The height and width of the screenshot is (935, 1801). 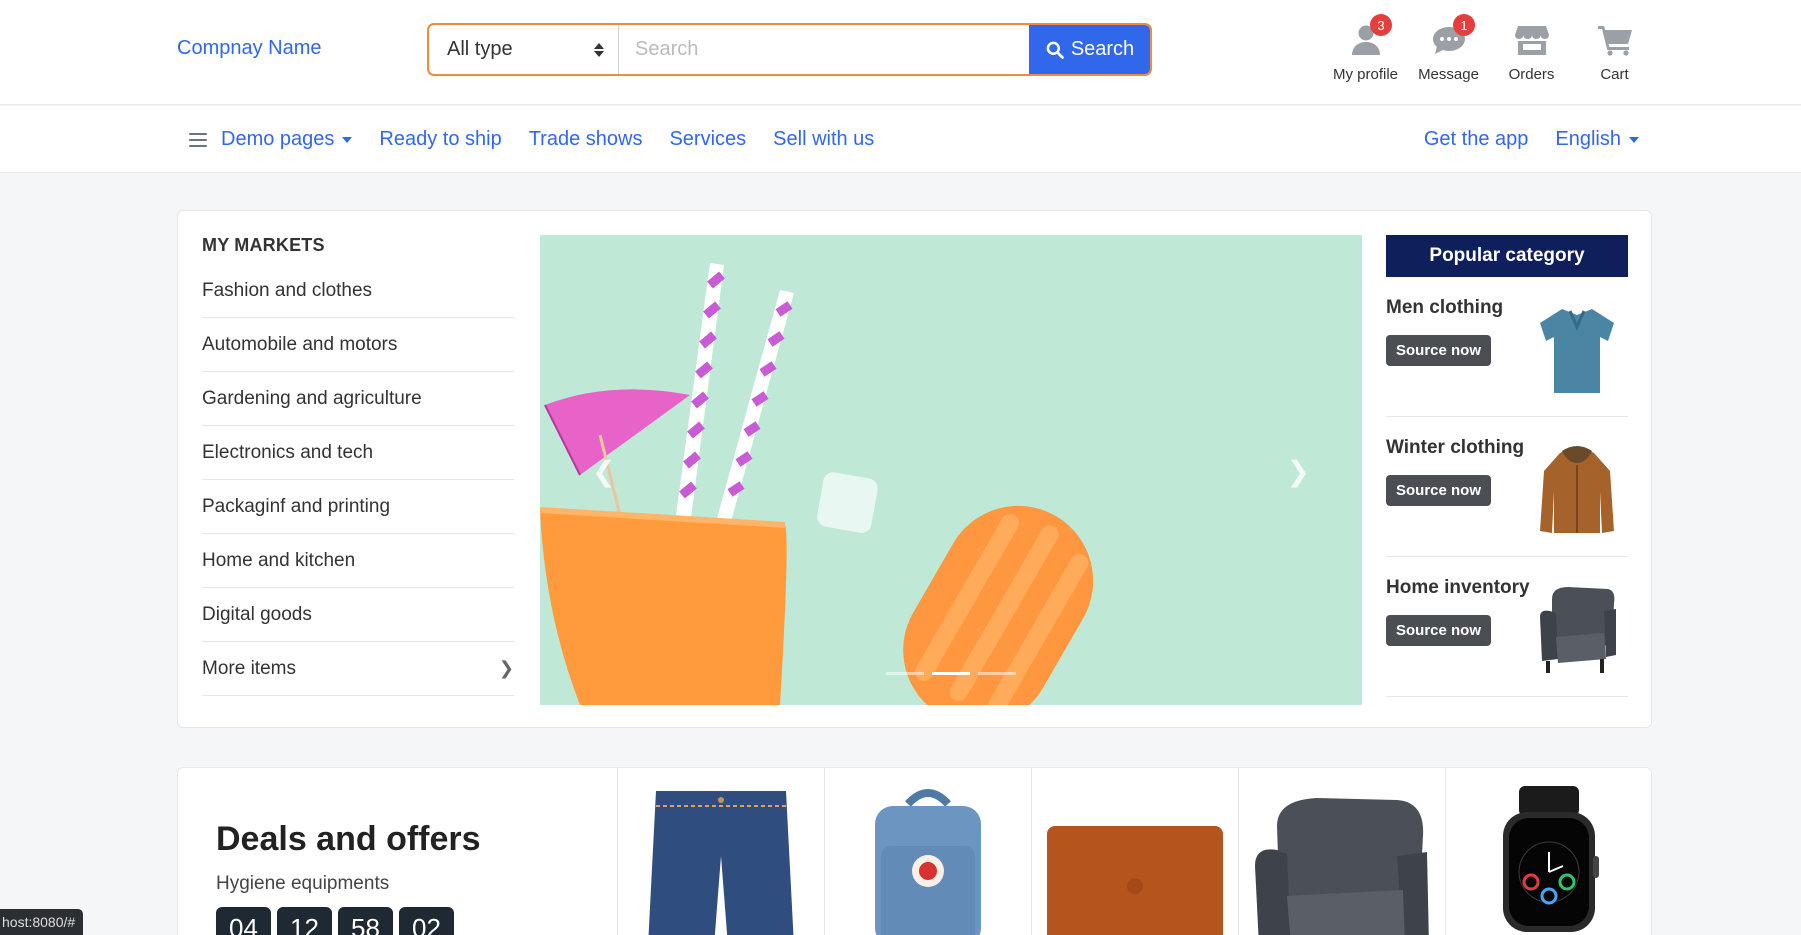 What do you see at coordinates (1448, 74) in the screenshot?
I see `widget-label: Message` at bounding box center [1448, 74].